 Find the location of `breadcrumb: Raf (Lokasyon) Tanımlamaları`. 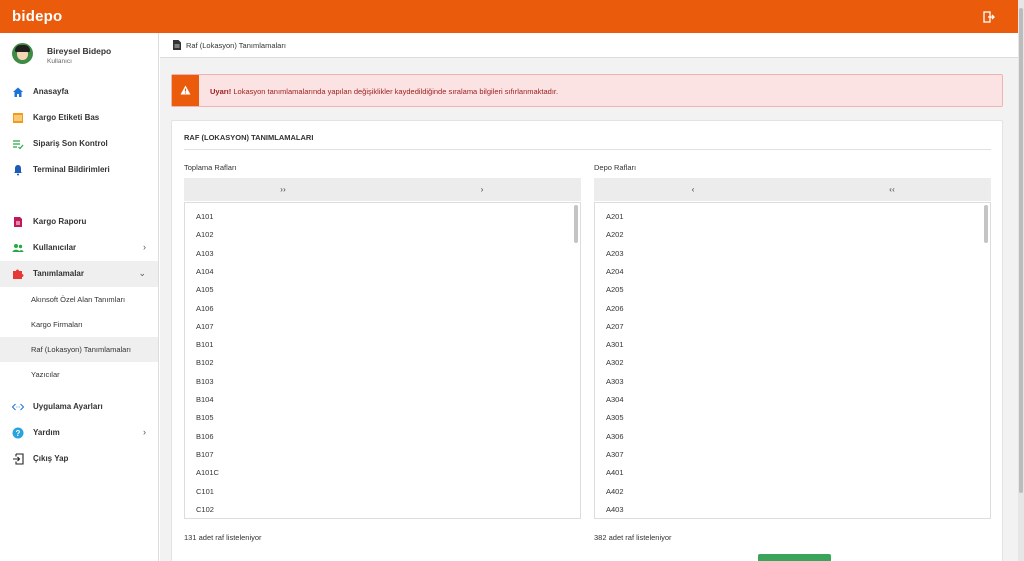

breadcrumb: Raf (Lokasyon) Tanımlamaları is located at coordinates (589, 45).